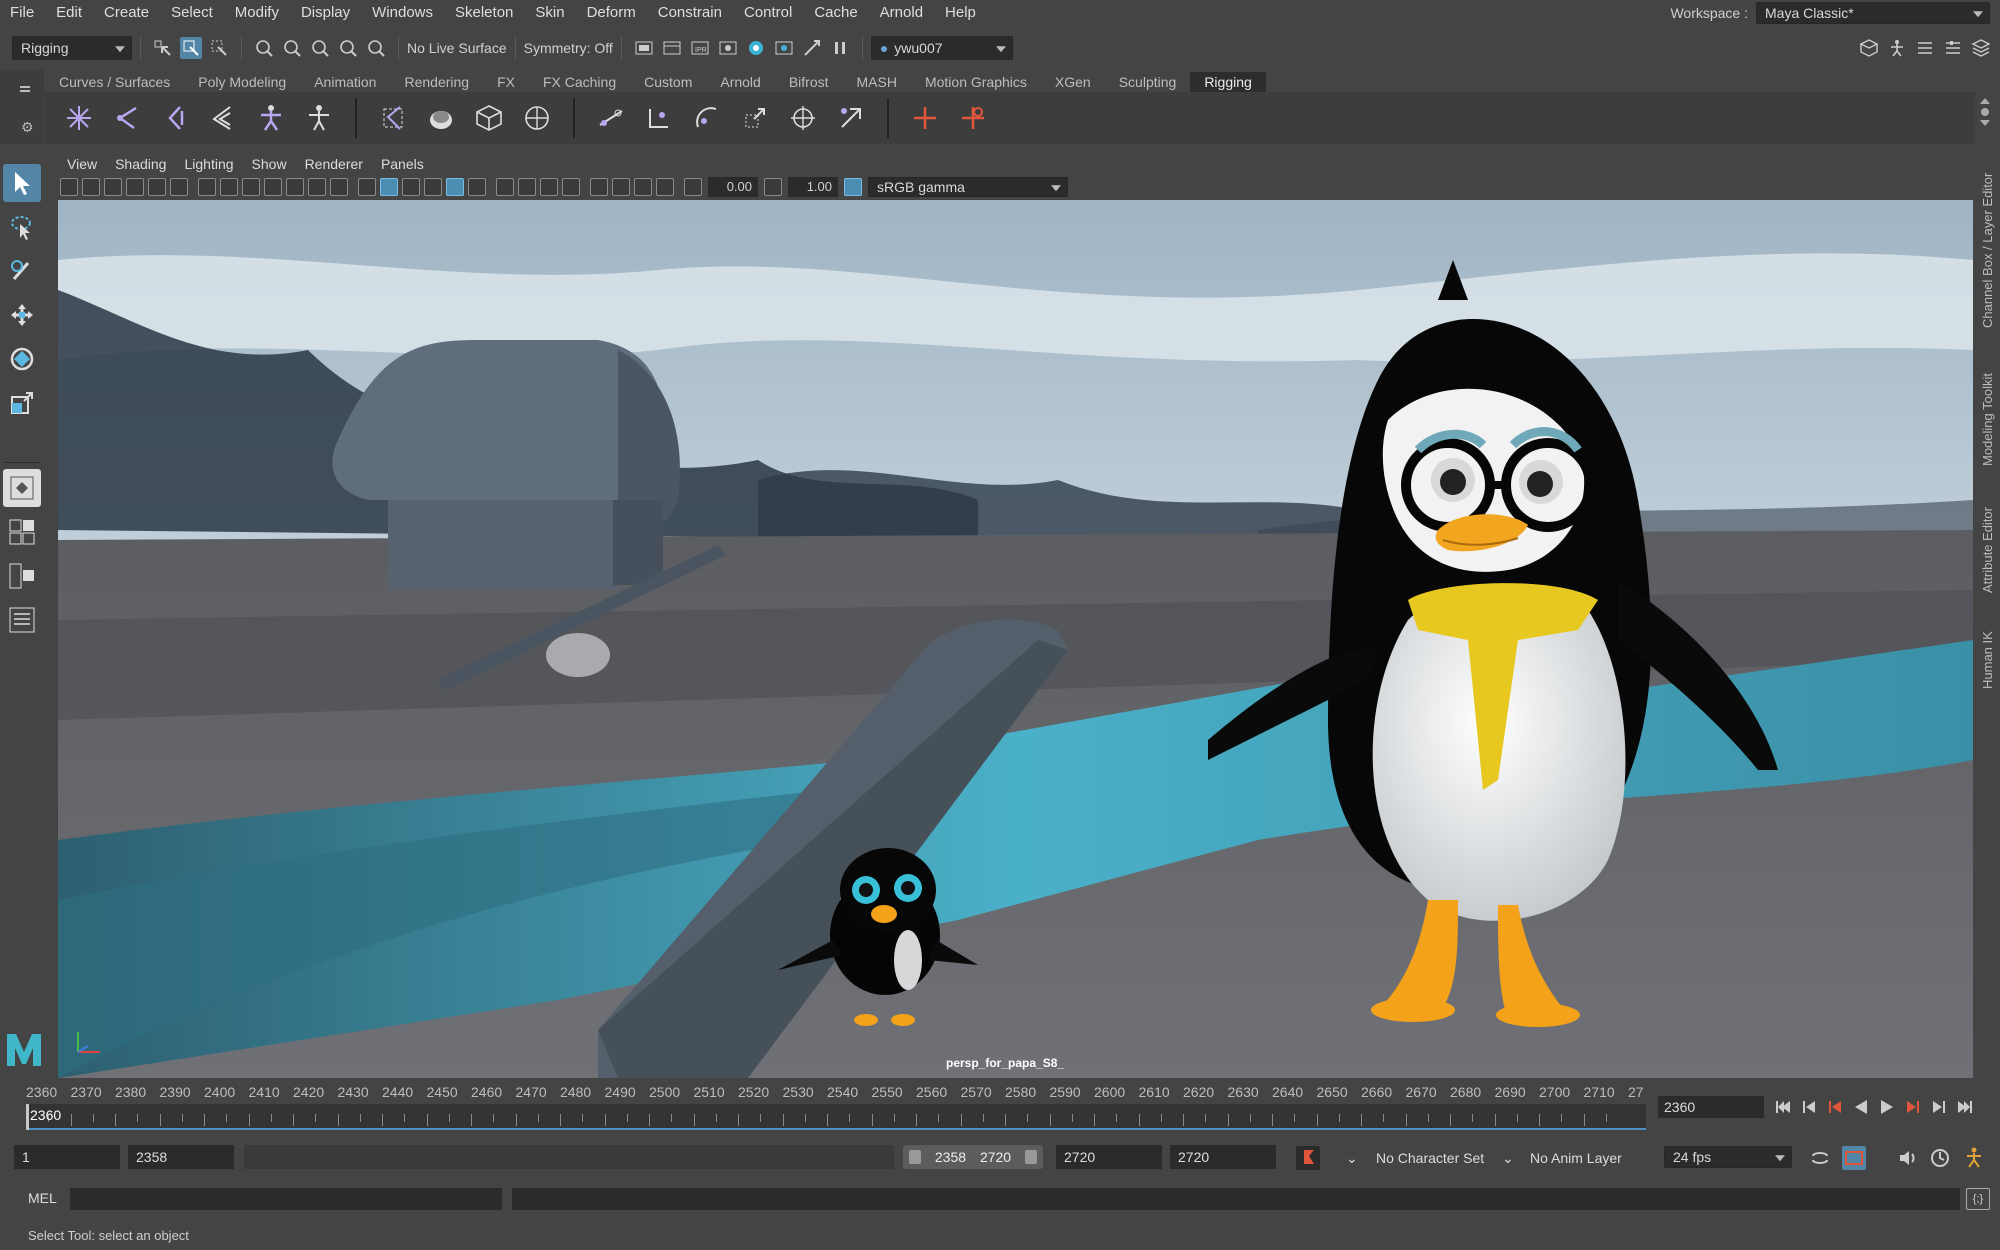 Image resolution: width=2000 pixels, height=1250 pixels. What do you see at coordinates (208, 164) in the screenshot?
I see `panel-menu-lighting: Lighting` at bounding box center [208, 164].